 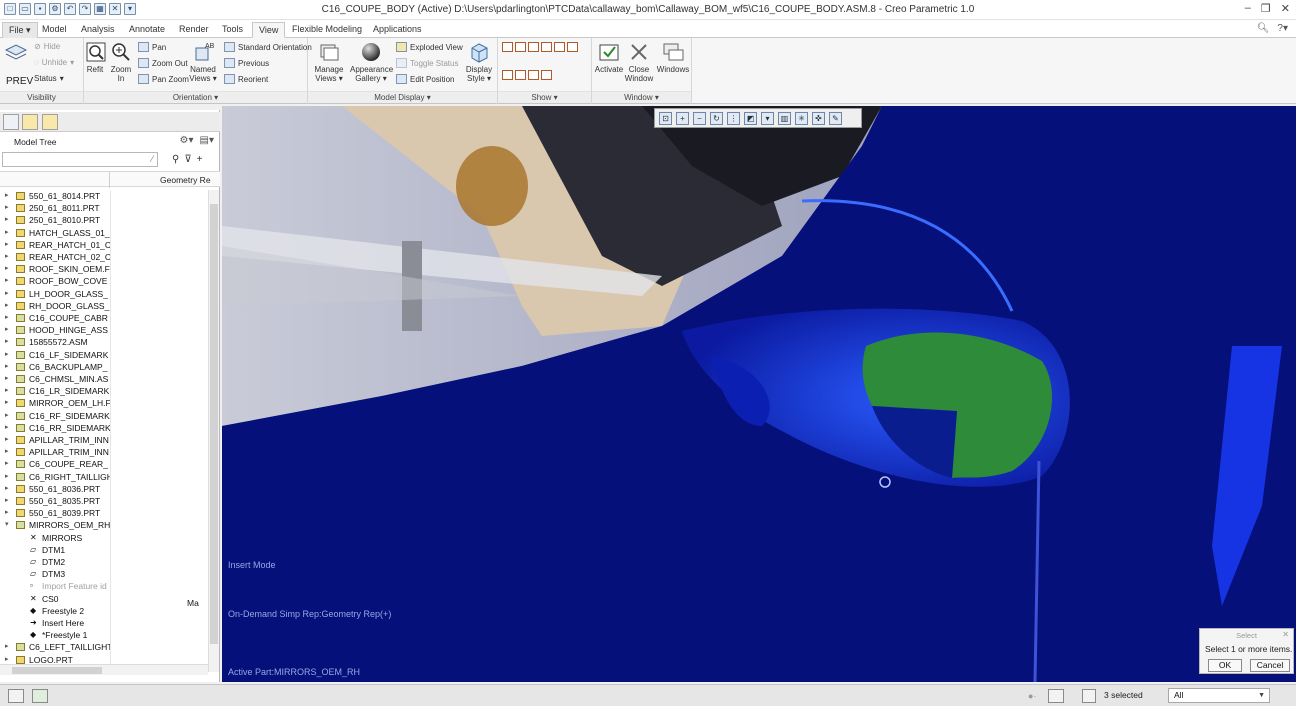 I want to click on axis-tag-icon, so click(x=520, y=75).